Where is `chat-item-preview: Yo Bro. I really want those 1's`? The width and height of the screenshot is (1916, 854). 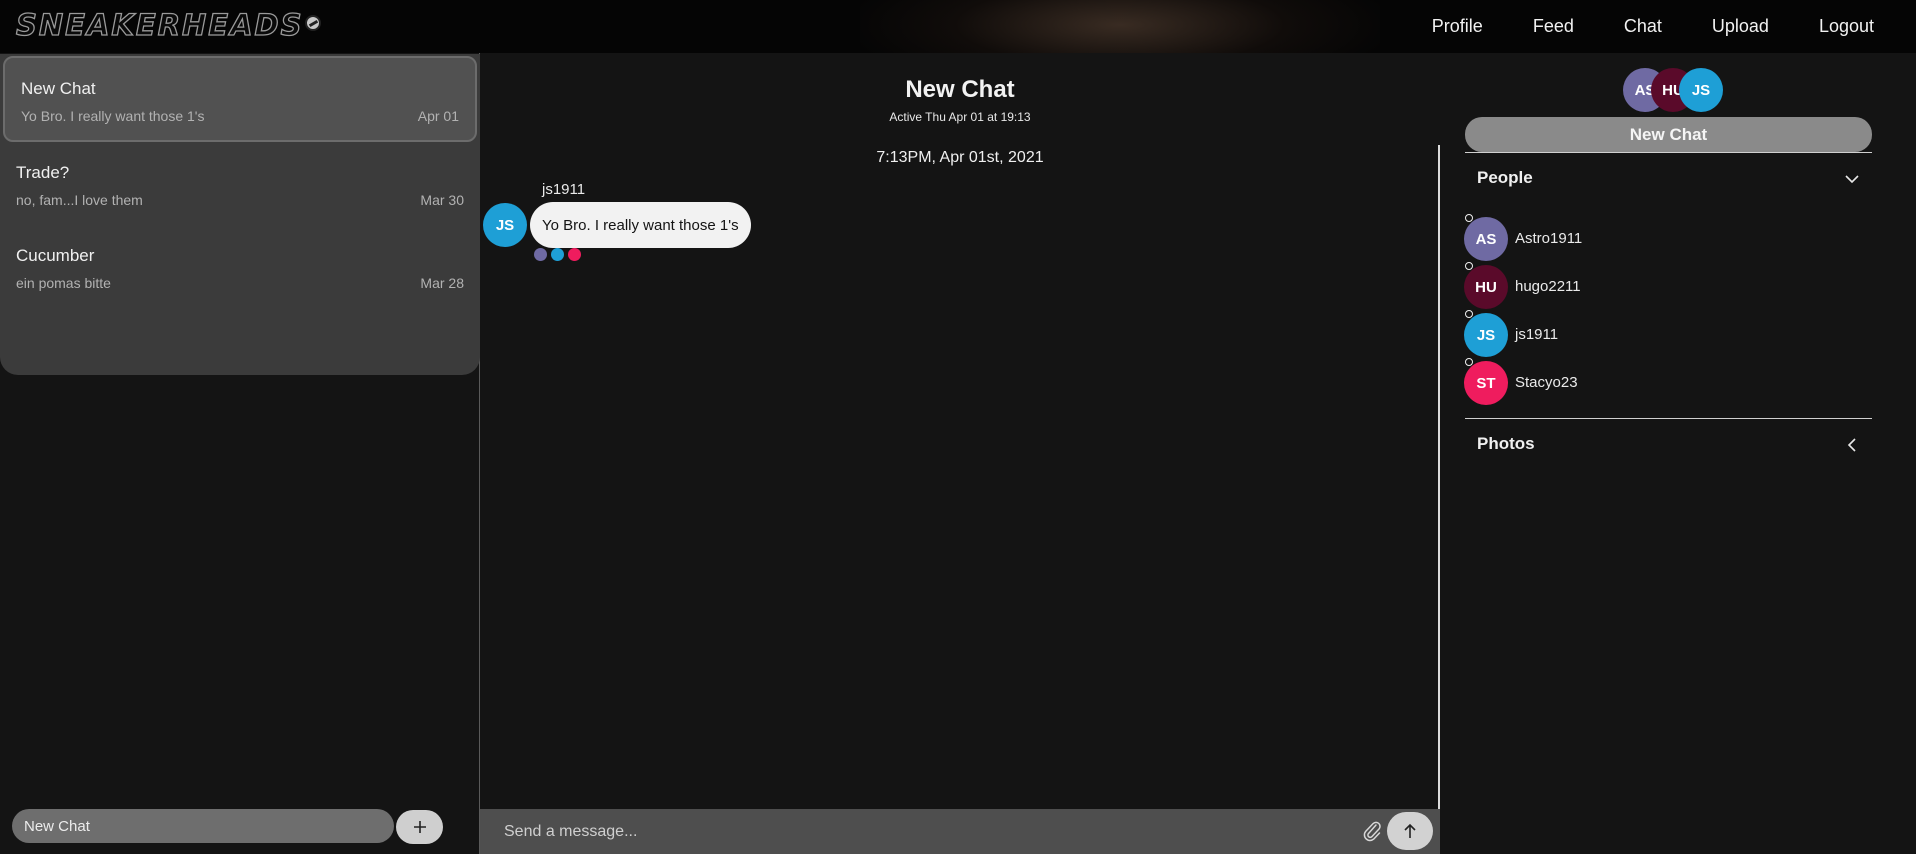
chat-item-preview: Yo Bro. I really want those 1's is located at coordinates (113, 116).